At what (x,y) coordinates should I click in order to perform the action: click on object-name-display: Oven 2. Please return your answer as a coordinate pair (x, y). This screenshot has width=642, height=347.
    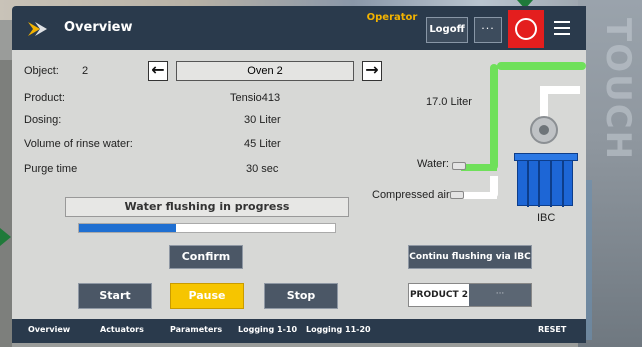
    Looking at the image, I should click on (265, 71).